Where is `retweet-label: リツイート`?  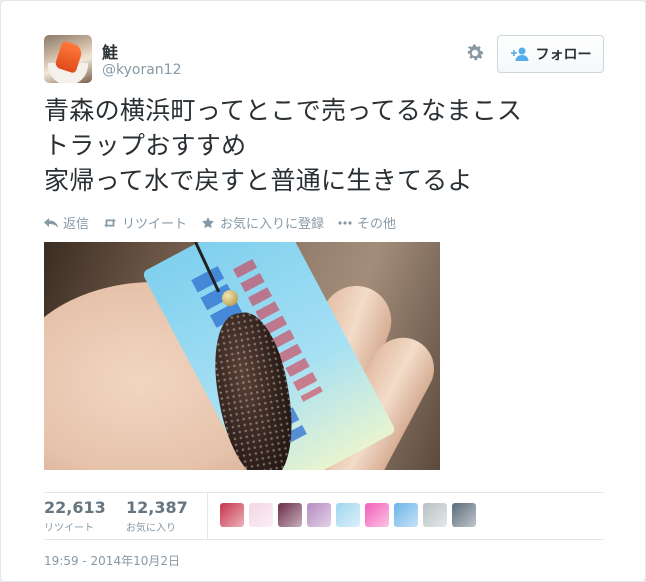
retweet-label: リツイート is located at coordinates (155, 224).